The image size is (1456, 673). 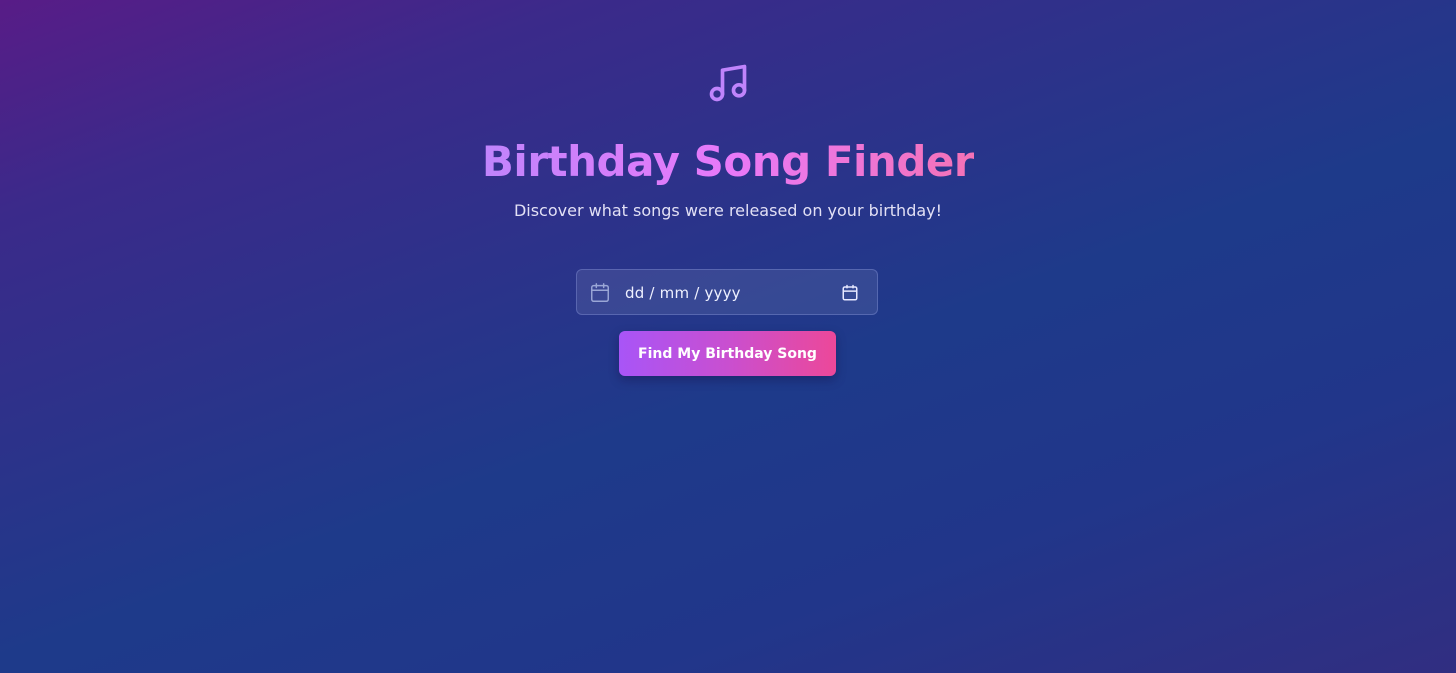 What do you see at coordinates (683, 293) in the screenshot?
I see `date-placeholder: dd / mm / yyyy` at bounding box center [683, 293].